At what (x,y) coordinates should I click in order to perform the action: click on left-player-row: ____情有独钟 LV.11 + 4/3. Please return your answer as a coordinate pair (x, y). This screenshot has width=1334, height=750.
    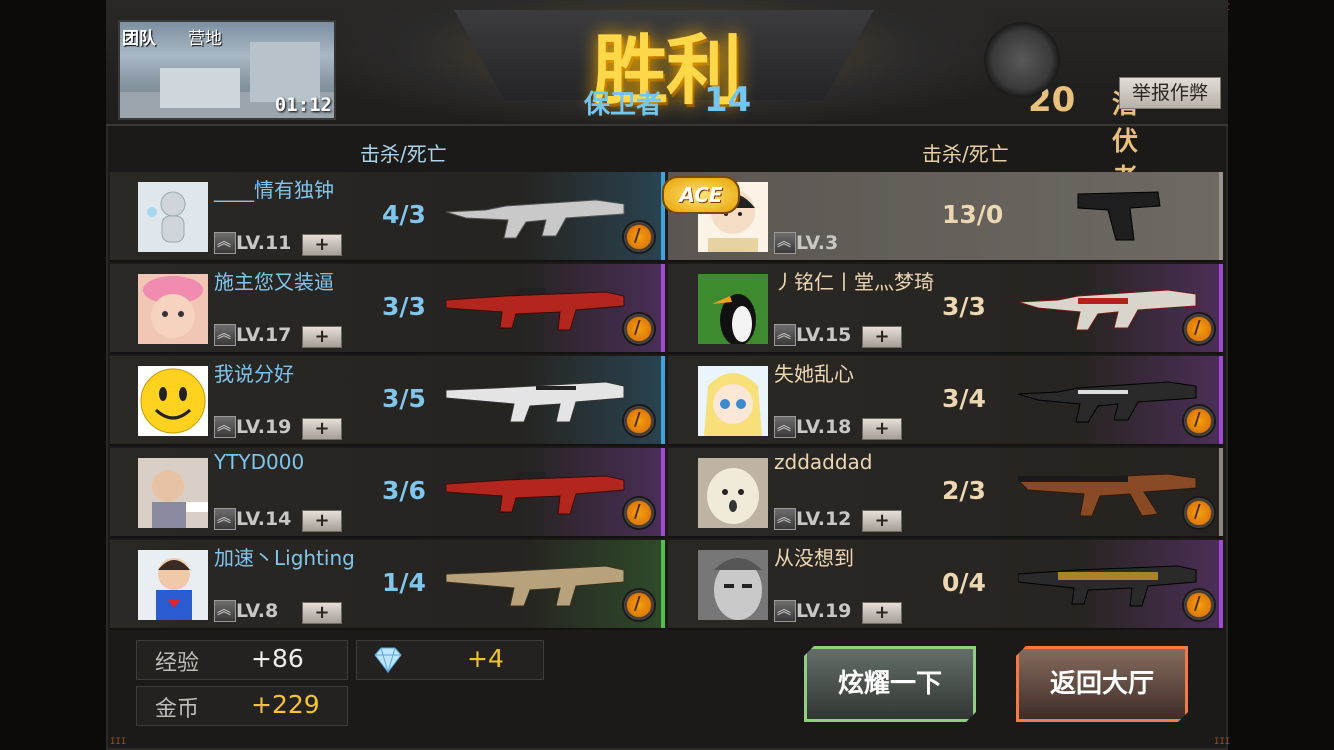
    Looking at the image, I should click on (387, 217).